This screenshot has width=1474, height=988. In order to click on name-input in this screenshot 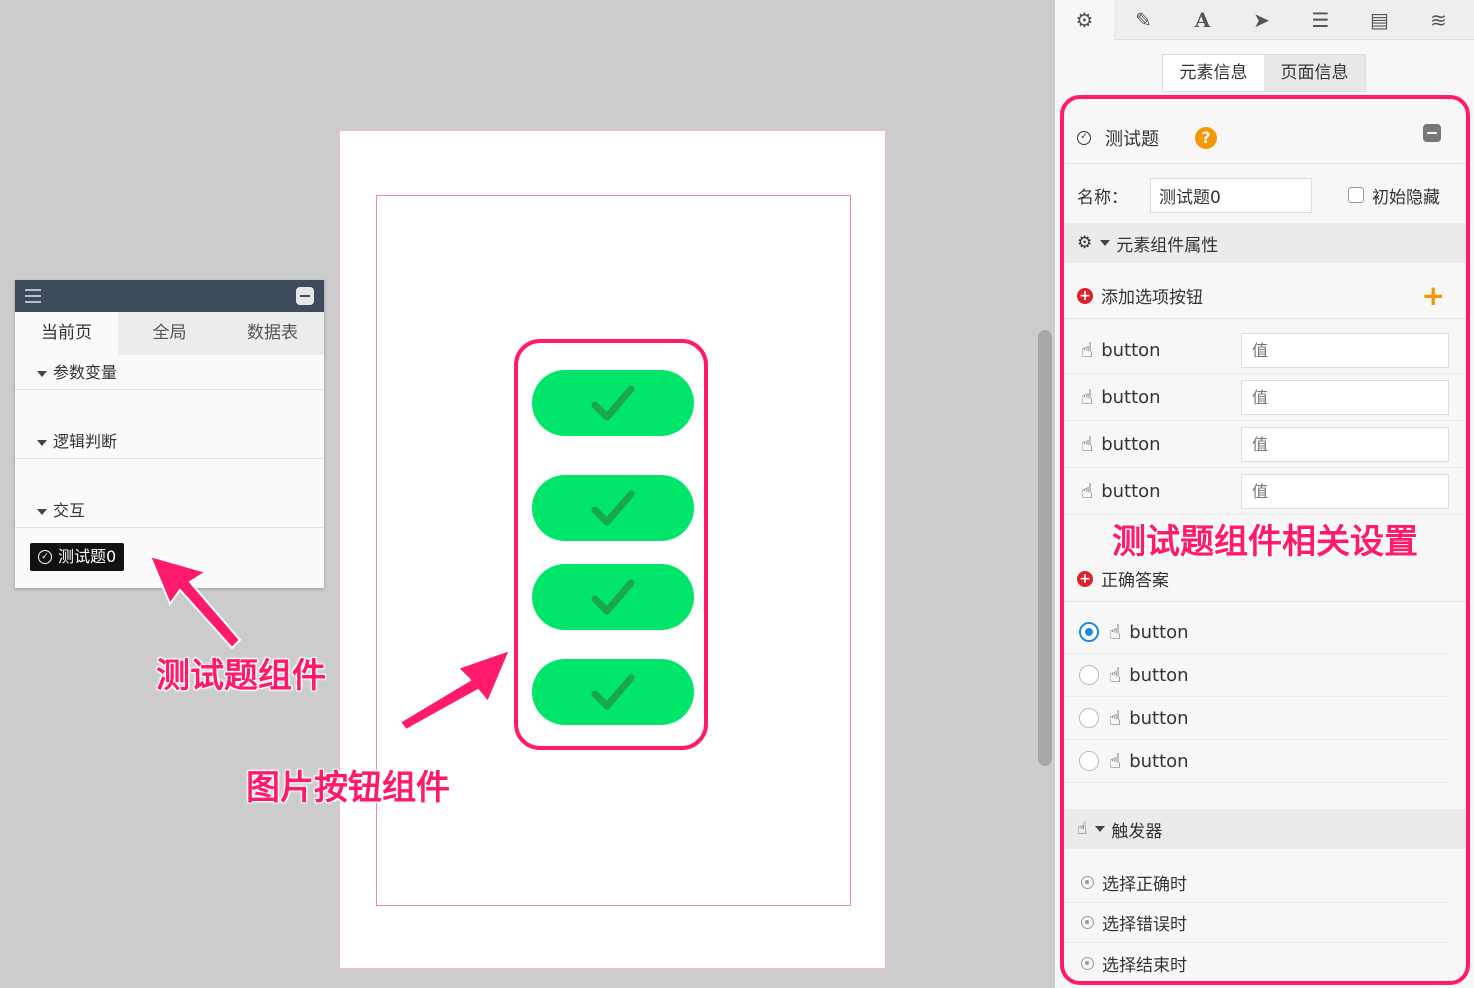, I will do `click(1231, 195)`.